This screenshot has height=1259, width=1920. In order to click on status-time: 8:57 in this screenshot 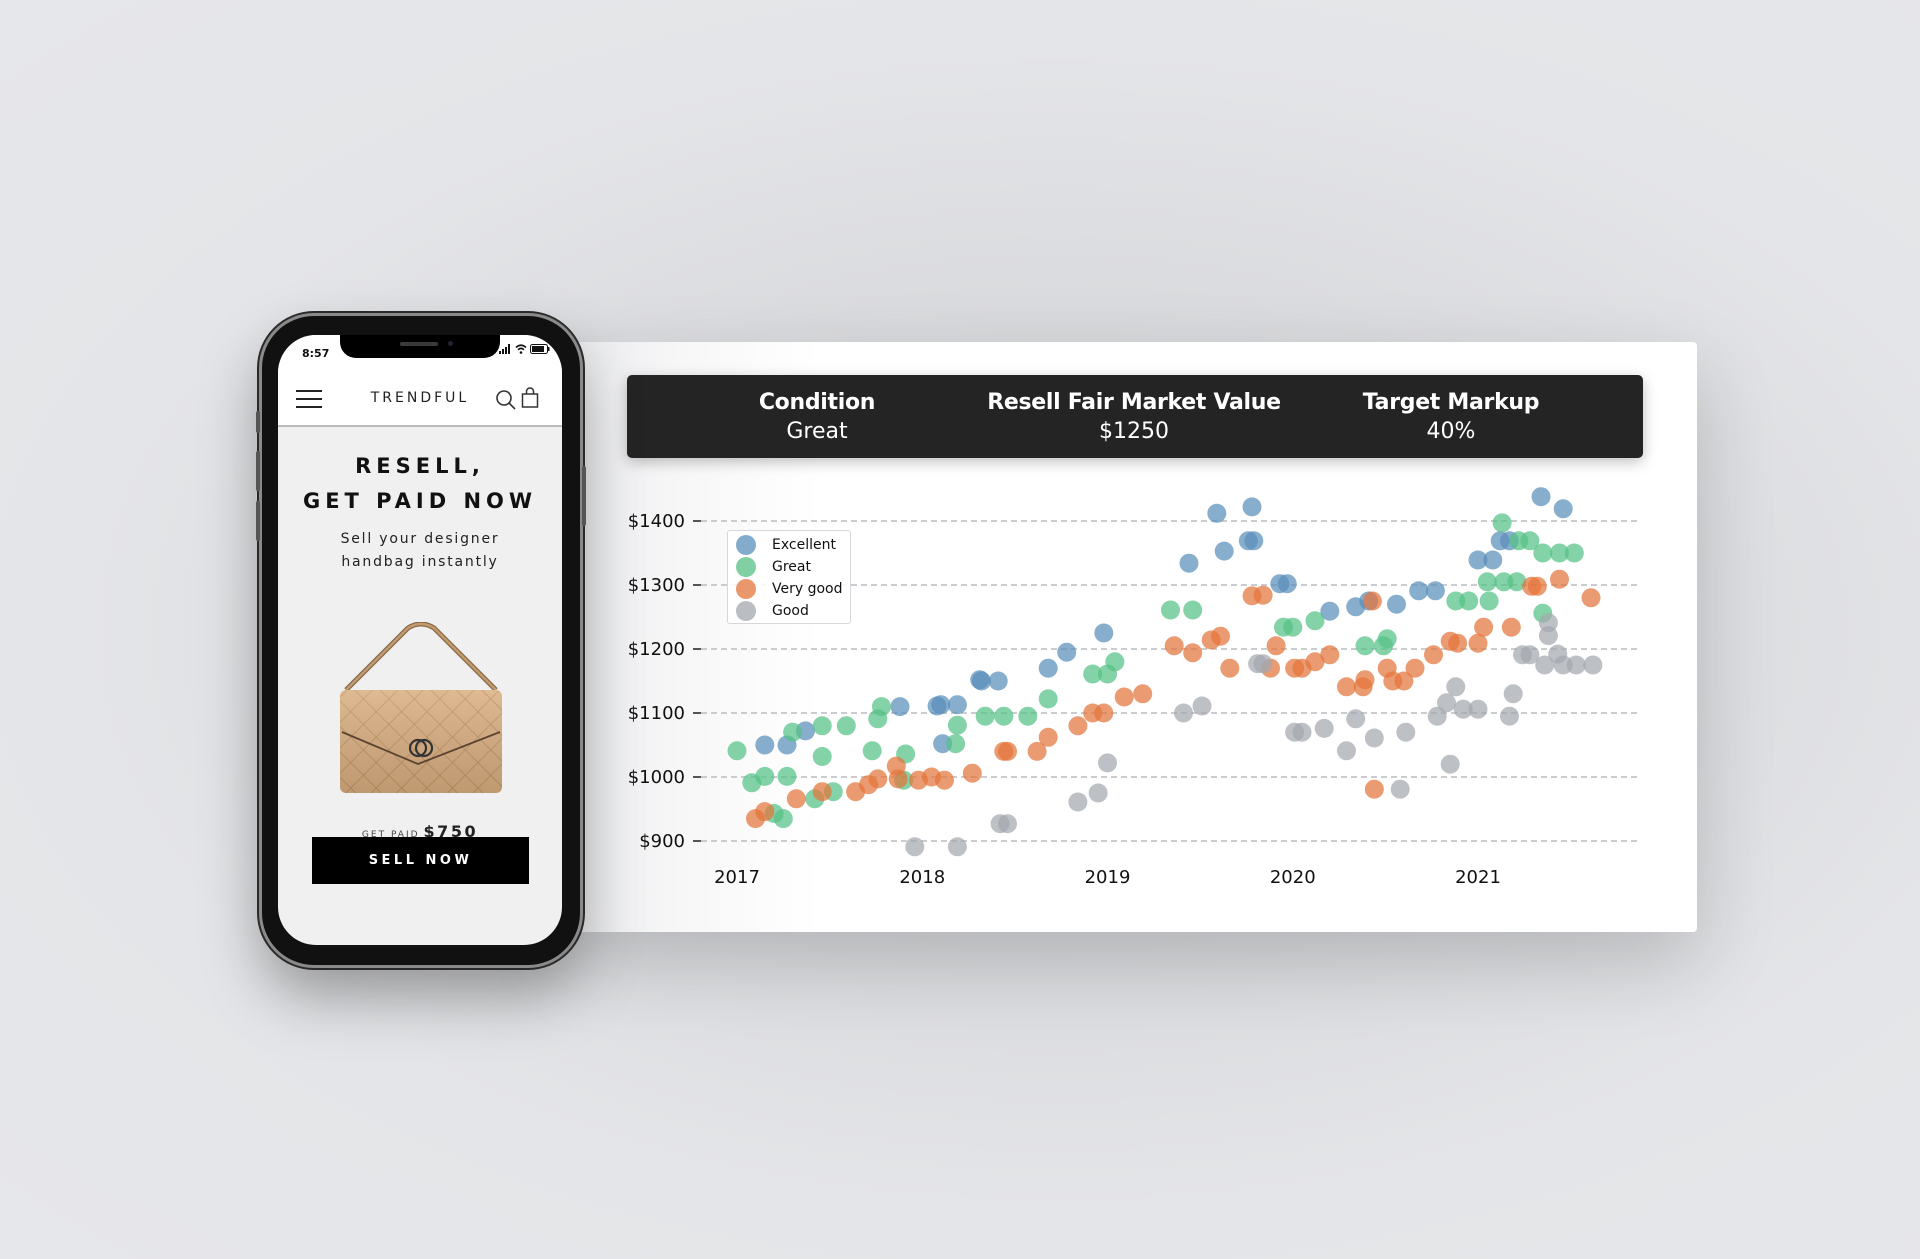, I will do `click(316, 353)`.